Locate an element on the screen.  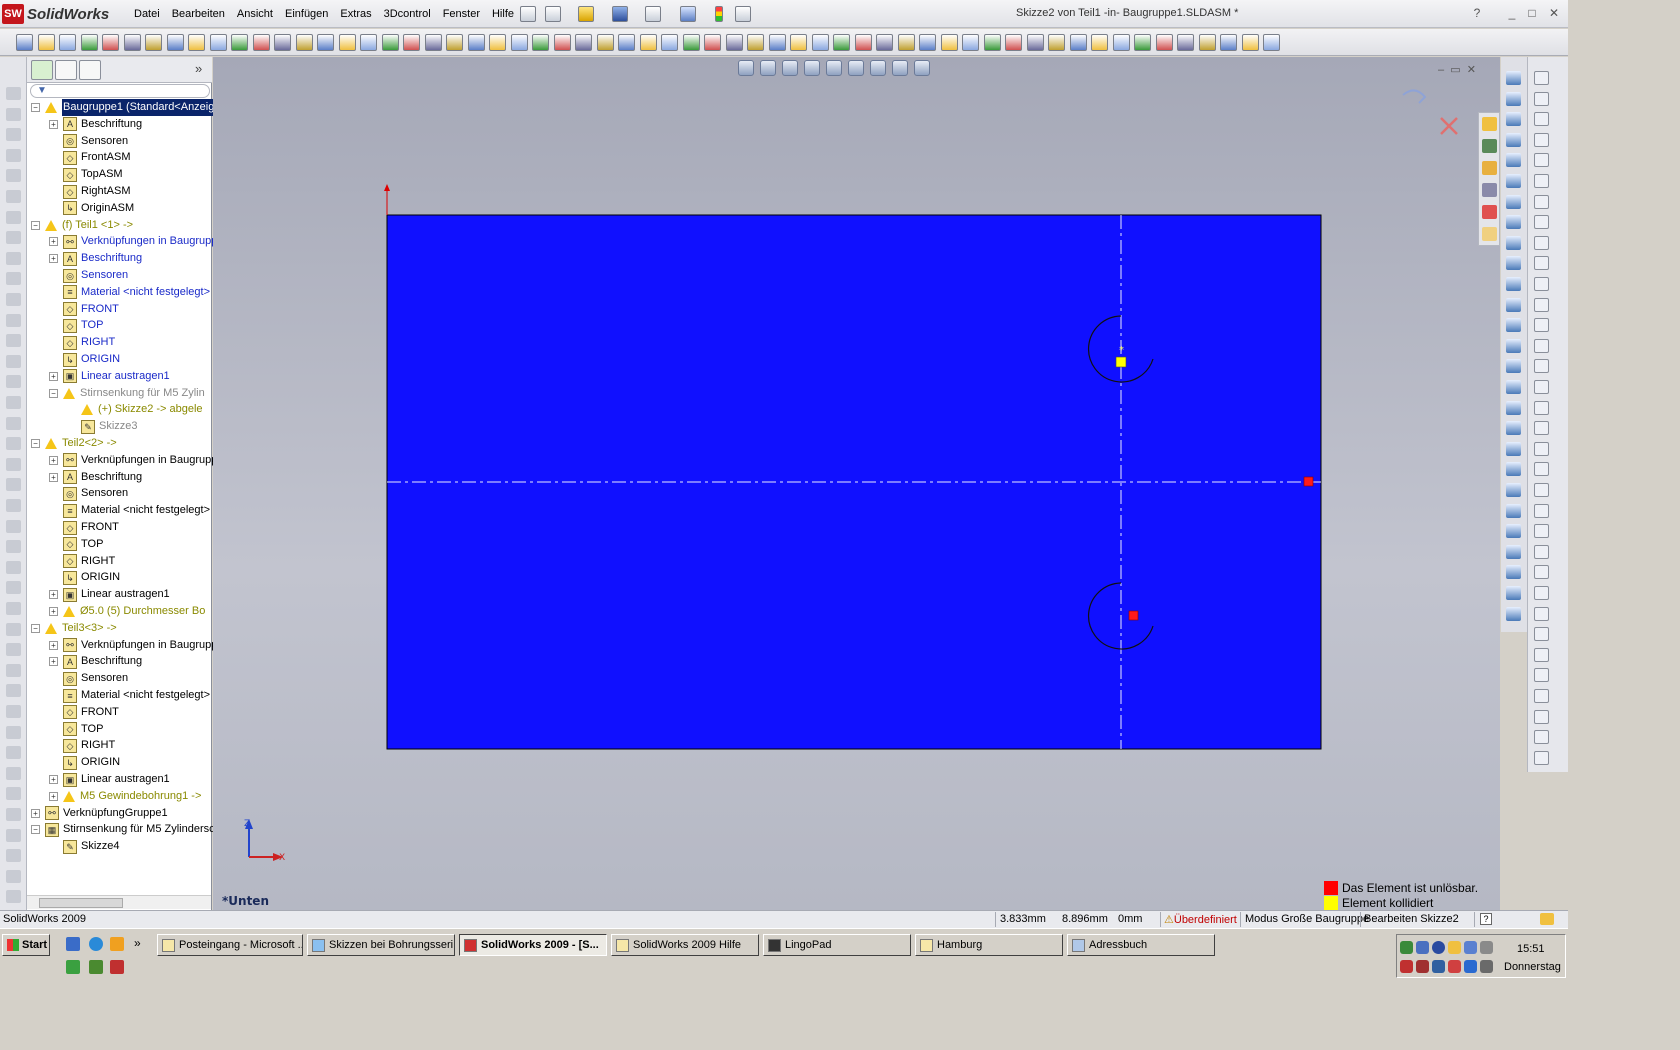
feature-tree-row: − Baugruppe1 (Standard<Anzeige is located at coordinates (126, 107).